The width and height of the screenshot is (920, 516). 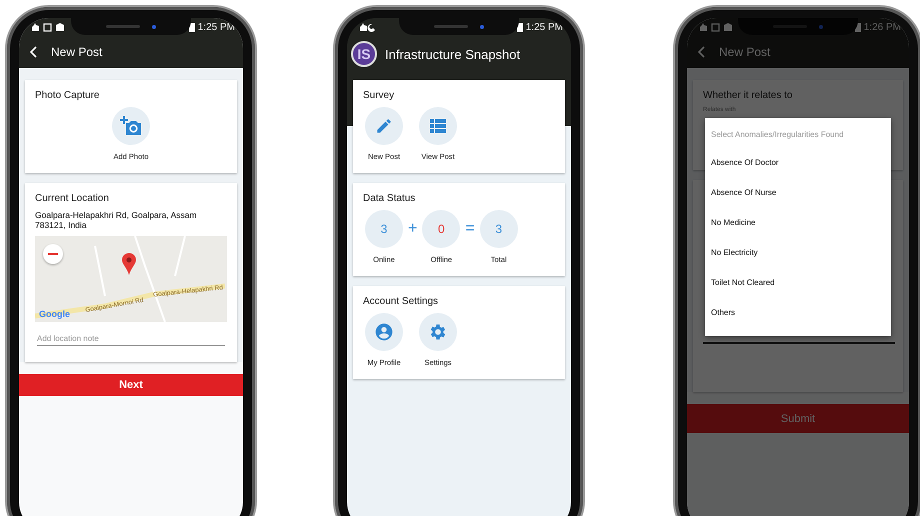 What do you see at coordinates (798, 227) in the screenshot?
I see `option-item: No Medicine` at bounding box center [798, 227].